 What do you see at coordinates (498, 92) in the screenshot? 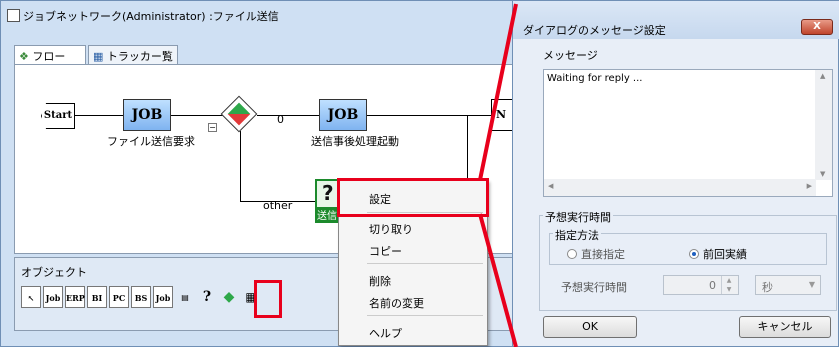
I see `callout-line-top` at bounding box center [498, 92].